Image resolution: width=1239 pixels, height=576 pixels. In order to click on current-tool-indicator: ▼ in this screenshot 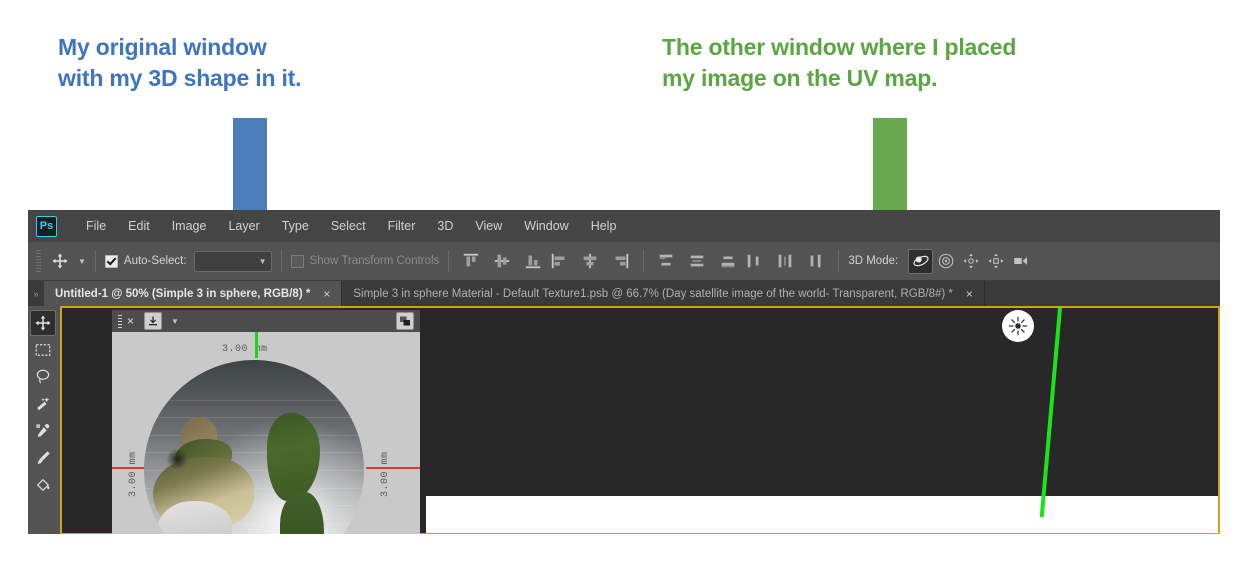, I will do `click(68, 261)`.